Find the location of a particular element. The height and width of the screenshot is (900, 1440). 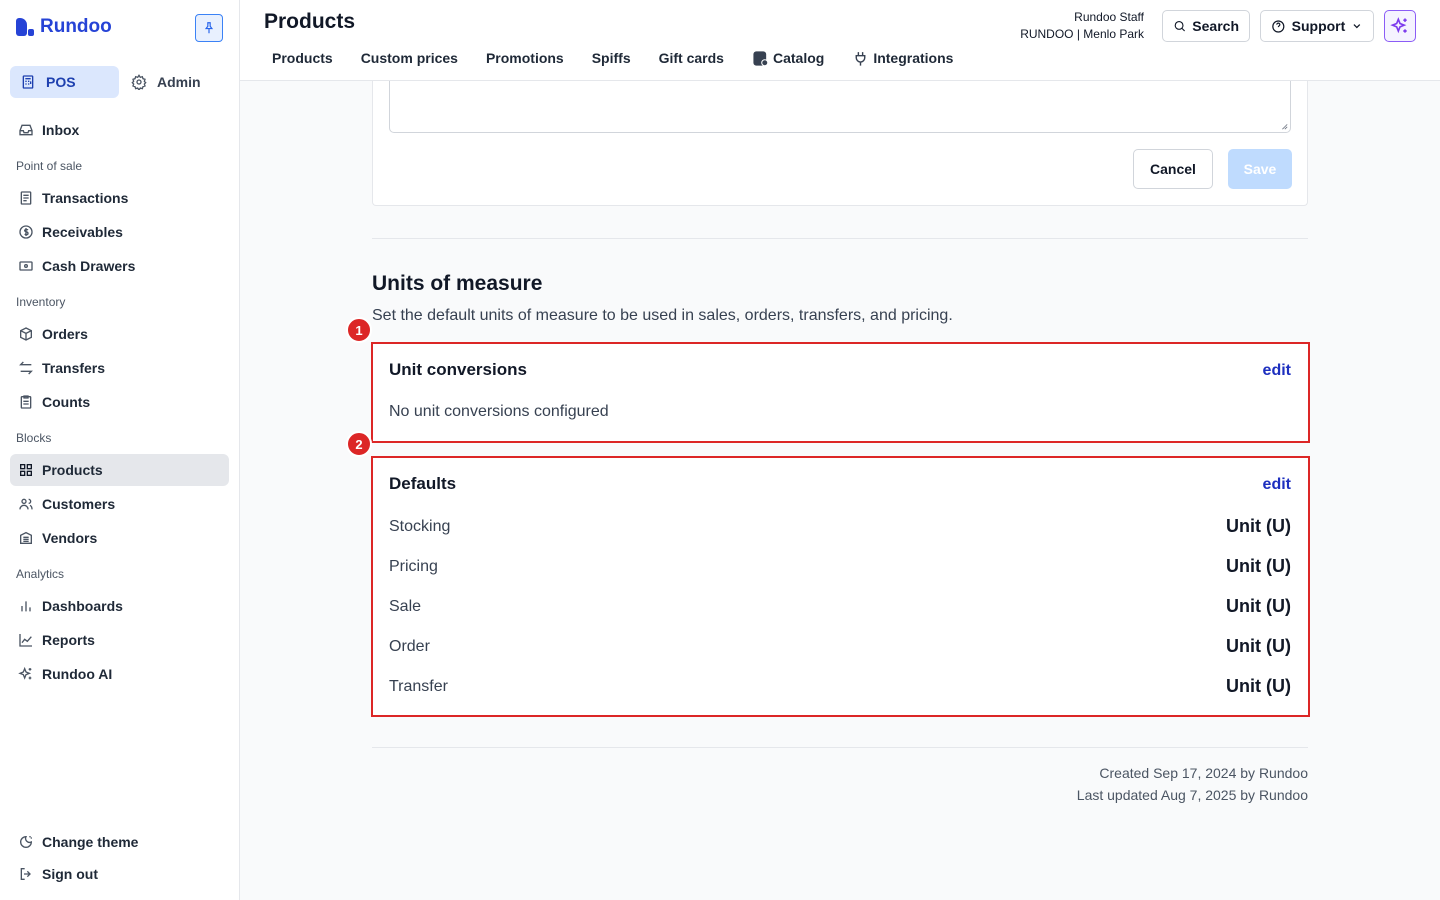

support-button: Support is located at coordinates (1317, 26).